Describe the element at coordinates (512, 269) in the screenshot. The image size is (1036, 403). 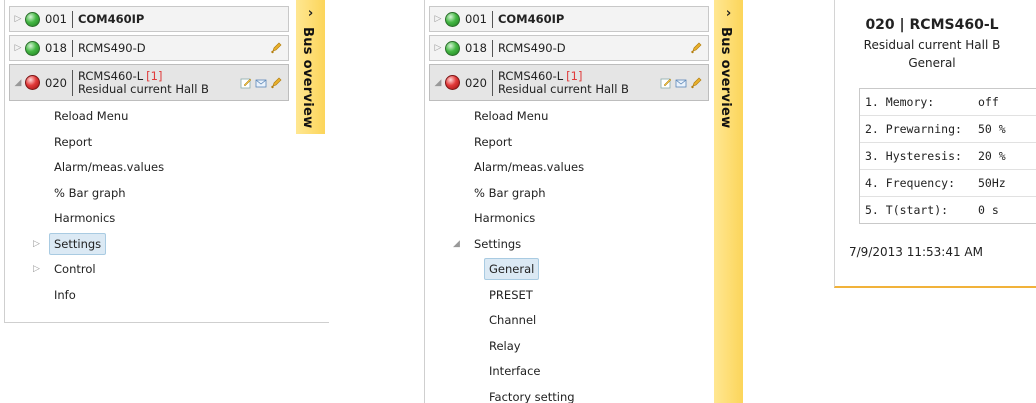
I see `submenu-item-general-label: General` at that location.